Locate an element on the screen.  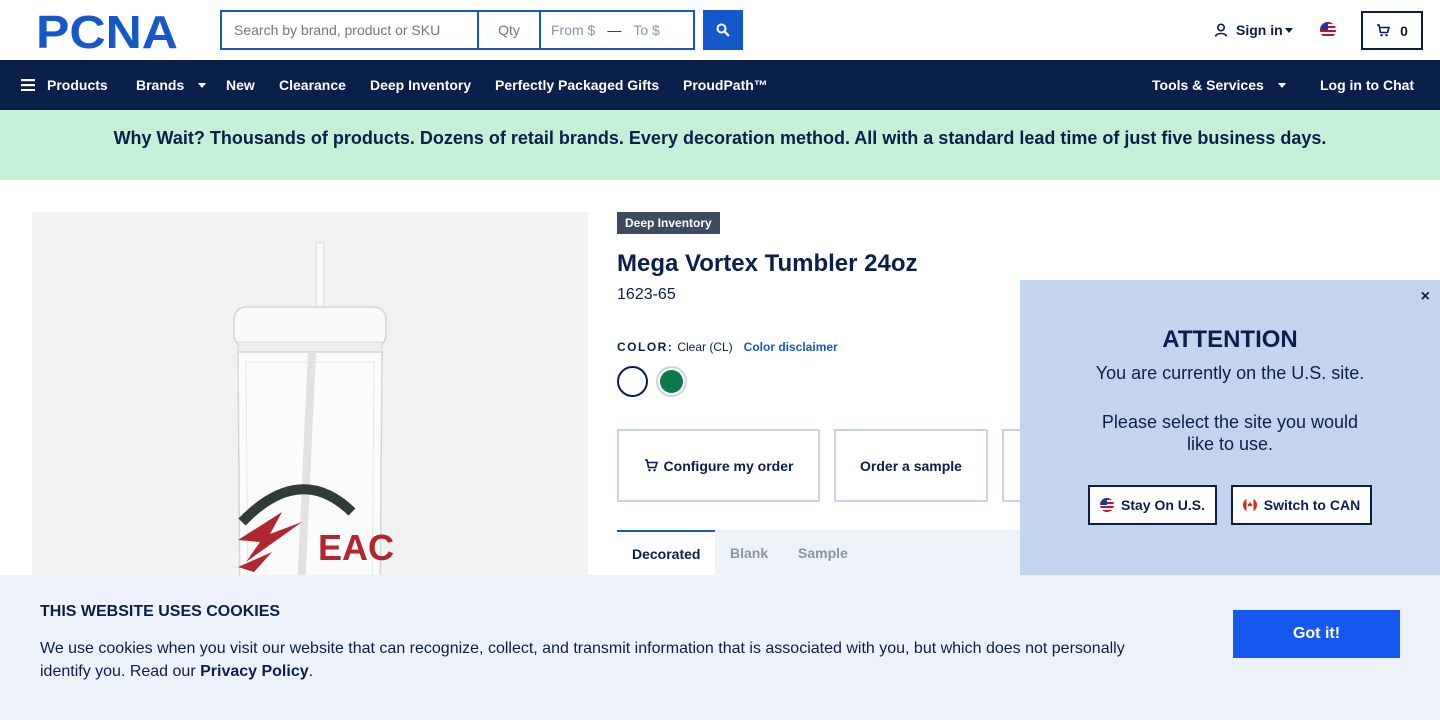
modal-line-1: You are currently on the U.S. site. is located at coordinates (1230, 373).